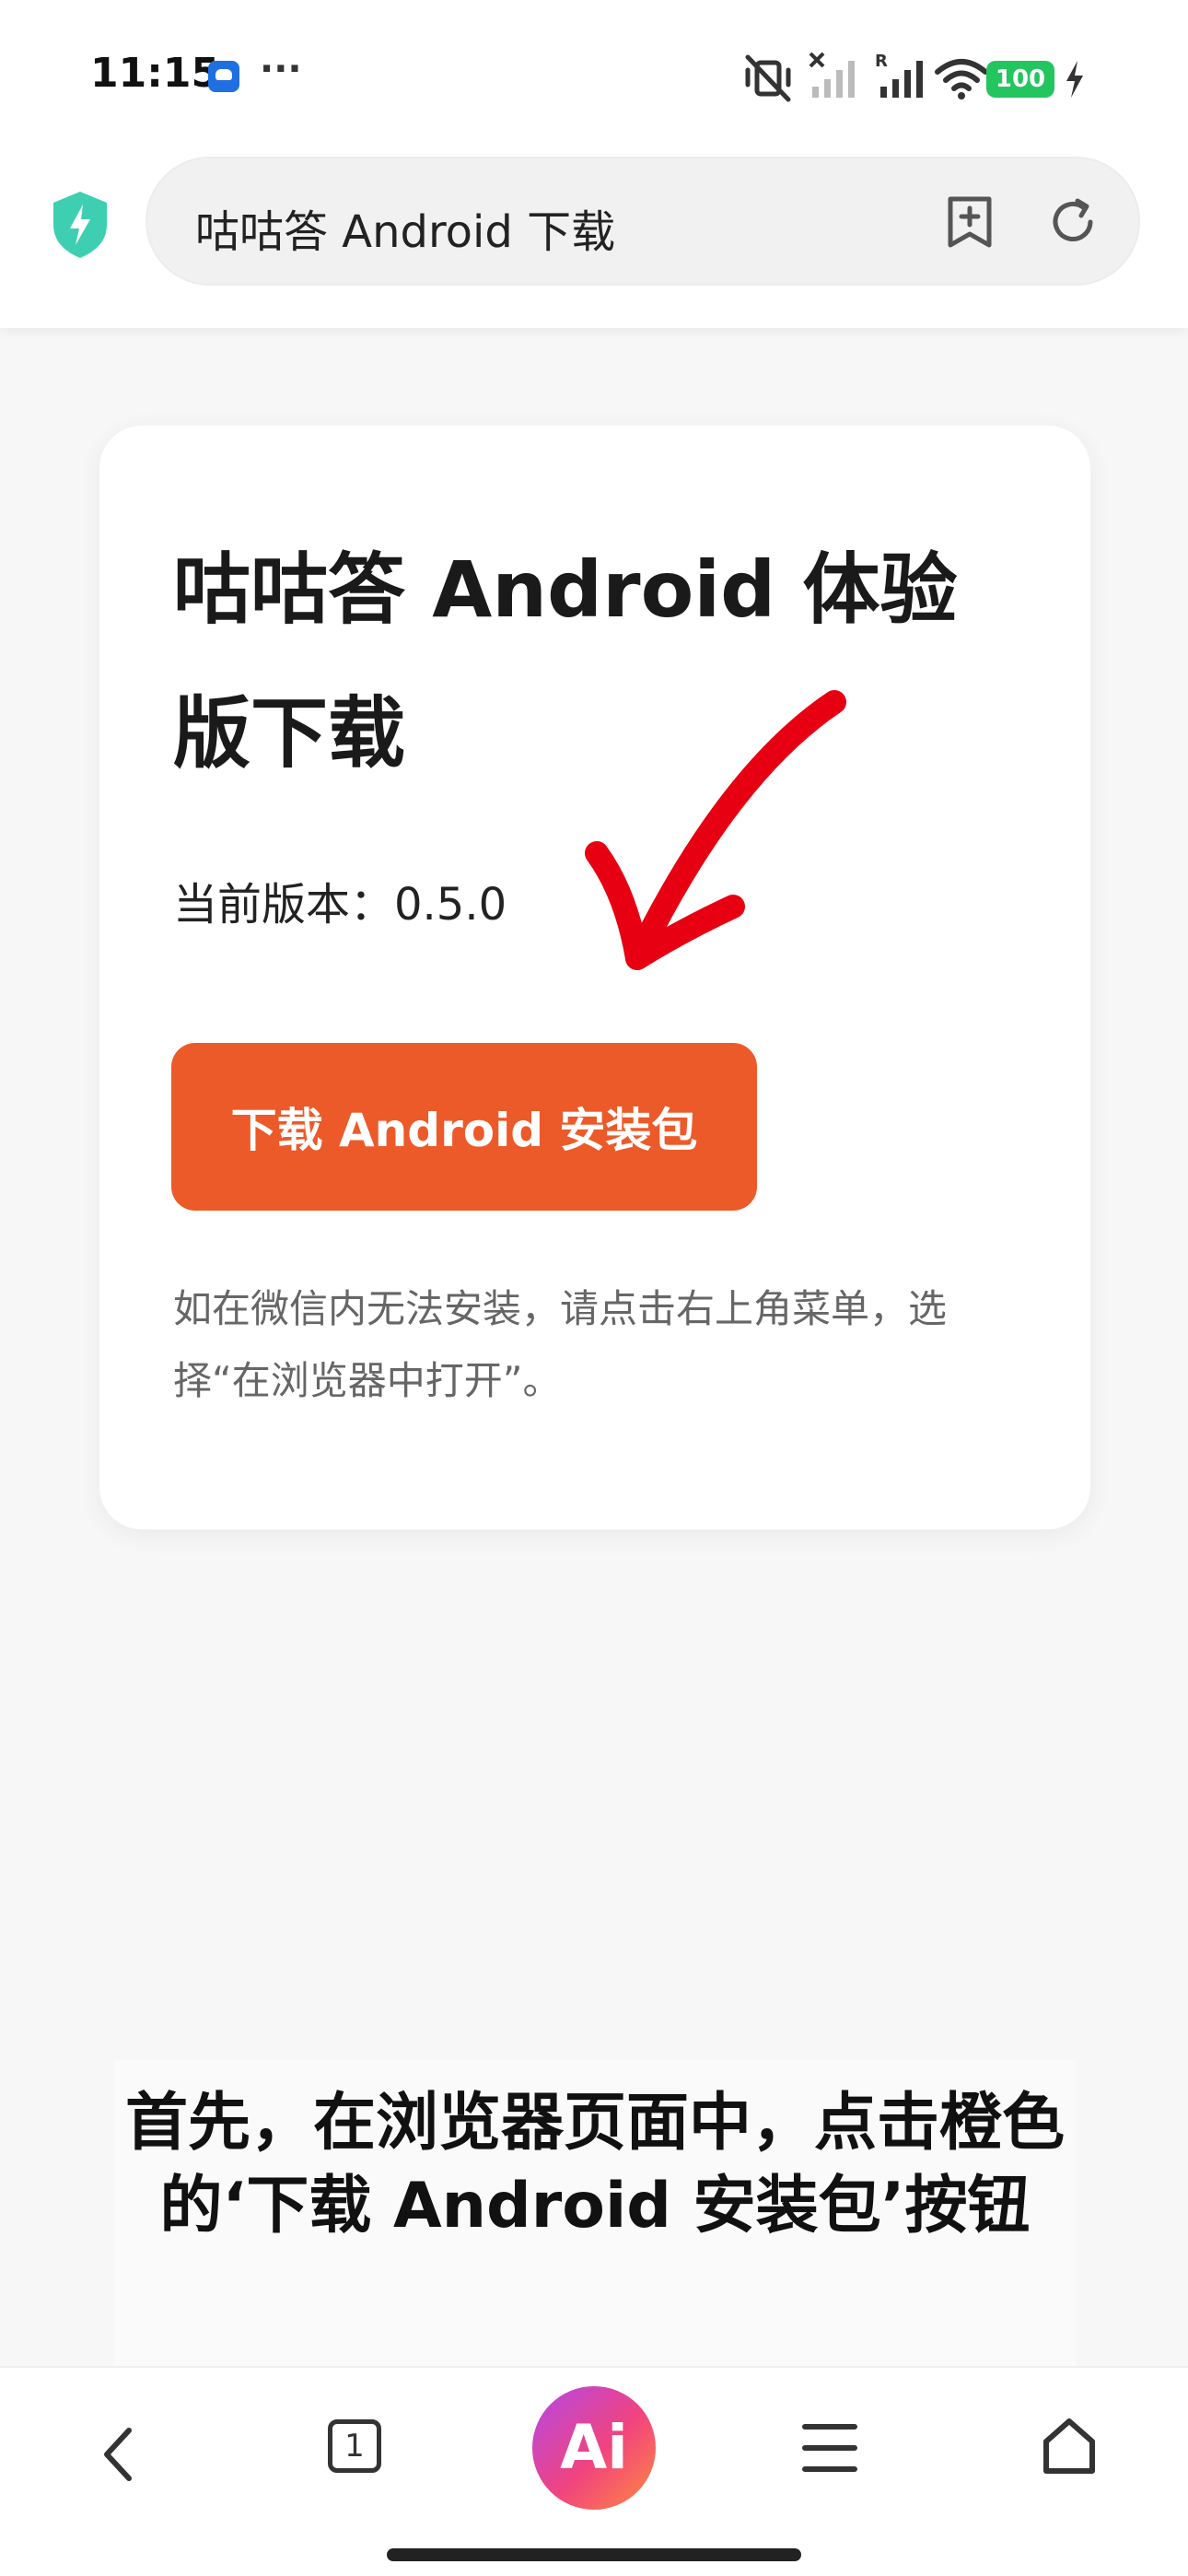 This screenshot has width=1188, height=2576. Describe the element at coordinates (281, 69) in the screenshot. I see `more-notifications-indicator: ···` at that location.